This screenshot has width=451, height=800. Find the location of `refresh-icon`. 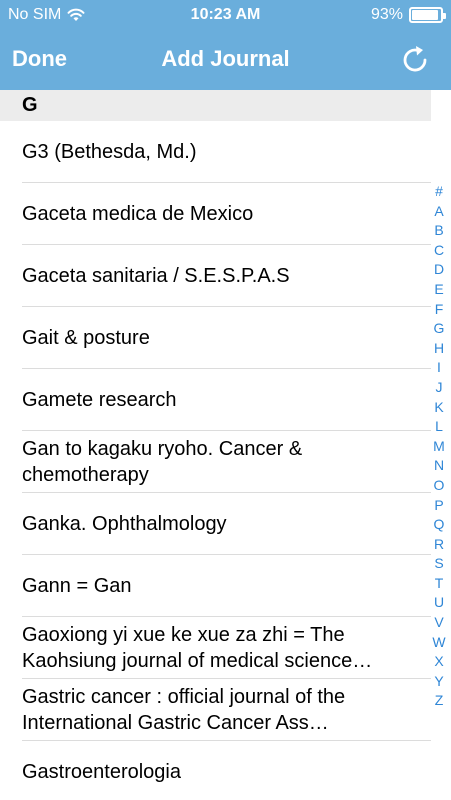

refresh-icon is located at coordinates (415, 60).